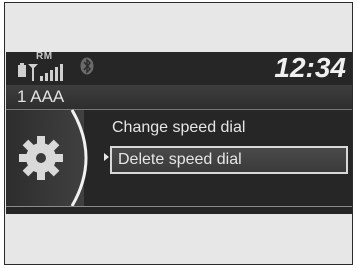 Image resolution: width=358 pixels, height=268 pixels. What do you see at coordinates (179, 127) in the screenshot?
I see `menu-item-label: Change speed dial` at bounding box center [179, 127].